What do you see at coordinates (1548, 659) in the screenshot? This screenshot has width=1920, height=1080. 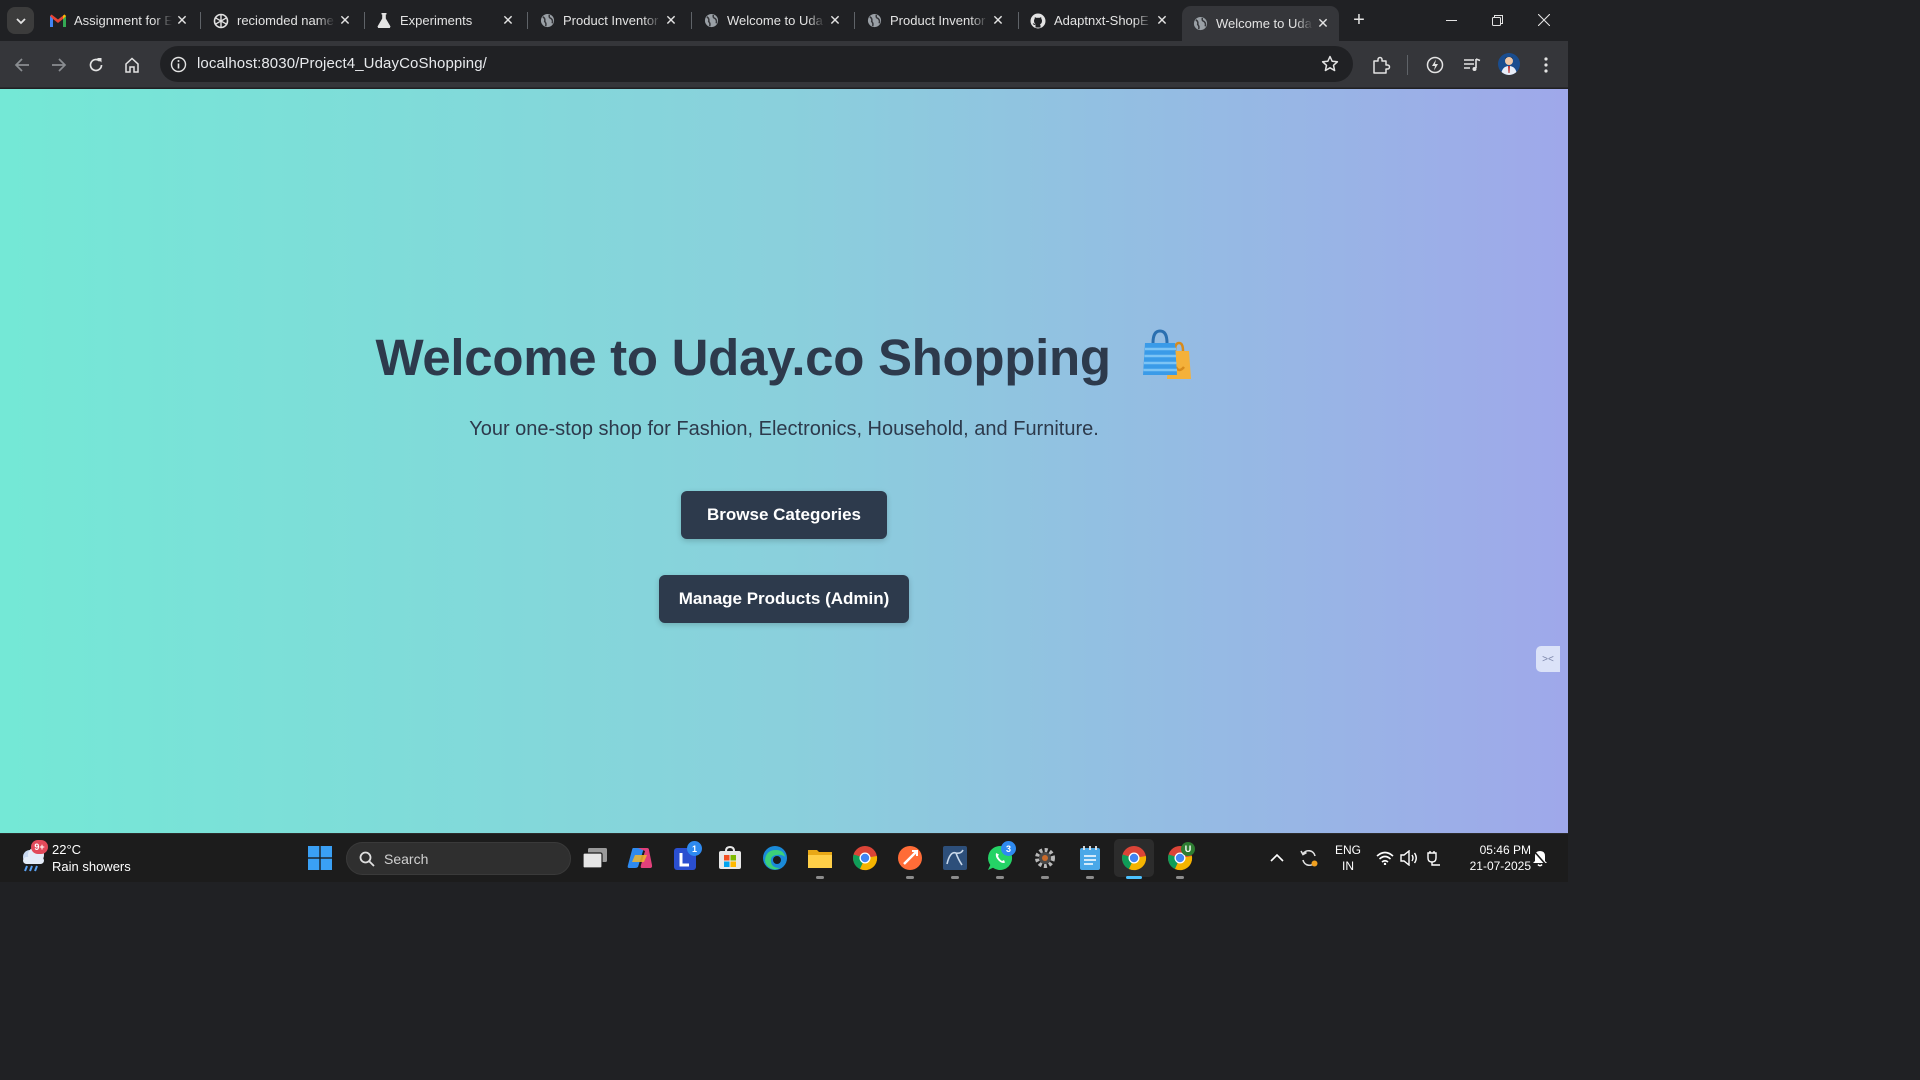 I see `collapse-panel-icon: ><` at bounding box center [1548, 659].